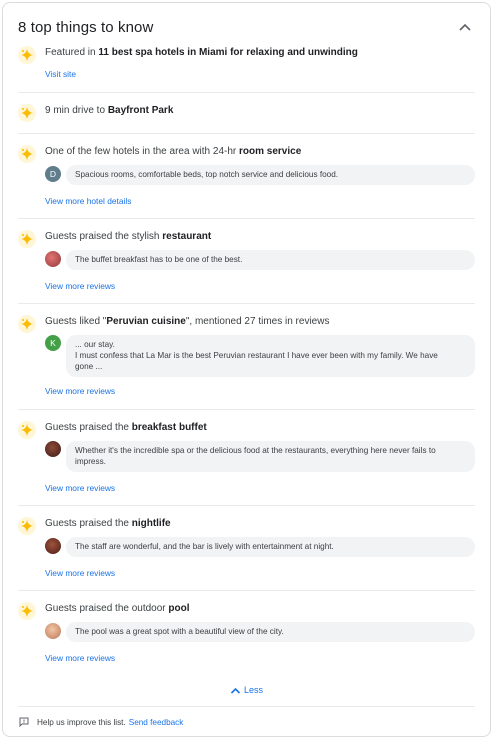 The width and height of the screenshot is (493, 739). I want to click on headline-suffix: ", mentioned 27 times in reviews, so click(257, 321).